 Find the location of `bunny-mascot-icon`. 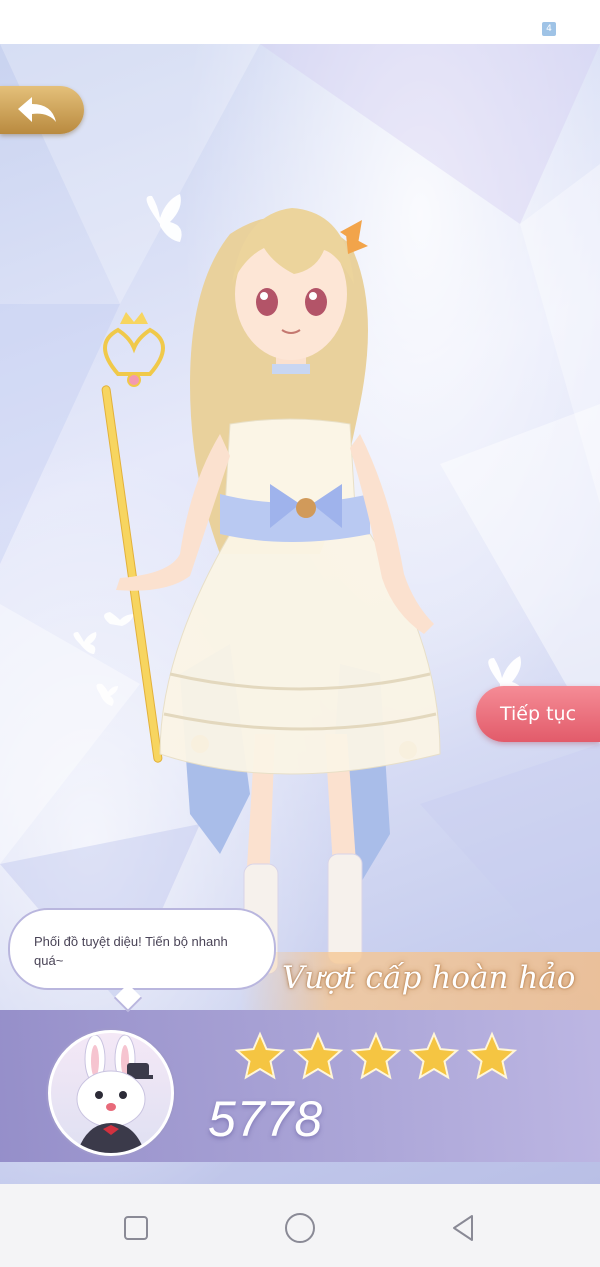

bunny-mascot-icon is located at coordinates (114, 1093).